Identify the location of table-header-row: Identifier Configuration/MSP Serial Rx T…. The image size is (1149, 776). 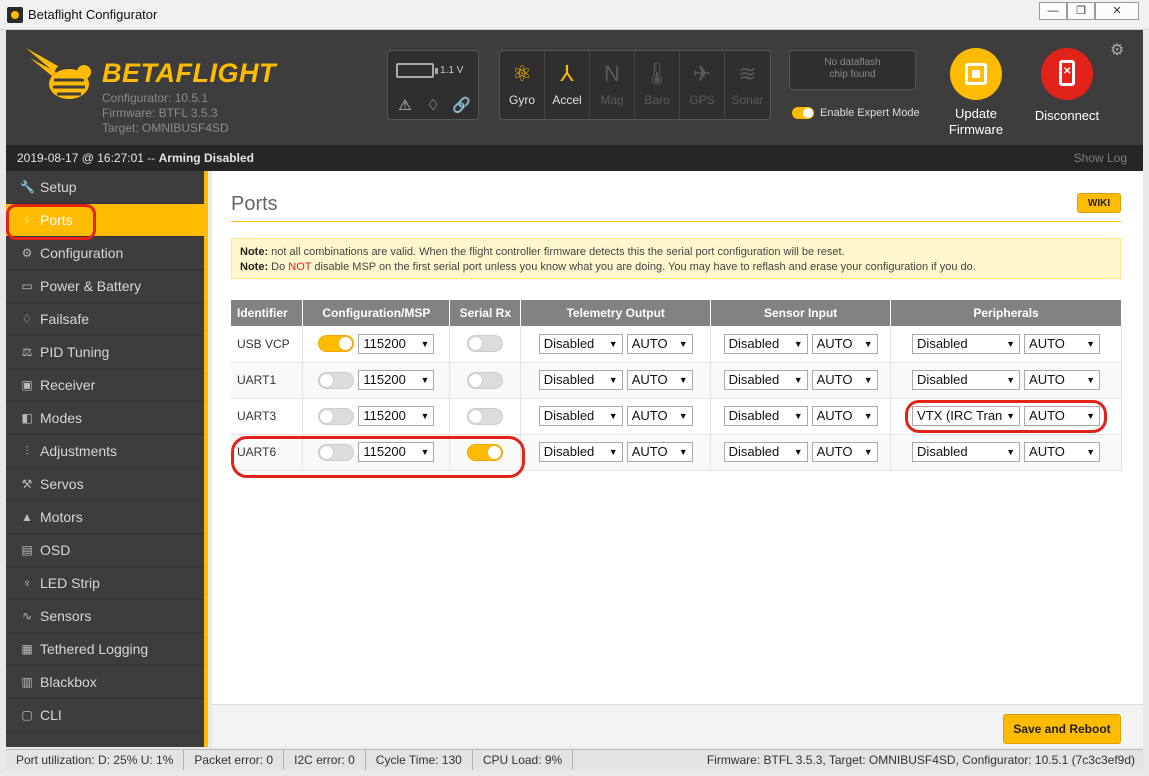
(676, 313).